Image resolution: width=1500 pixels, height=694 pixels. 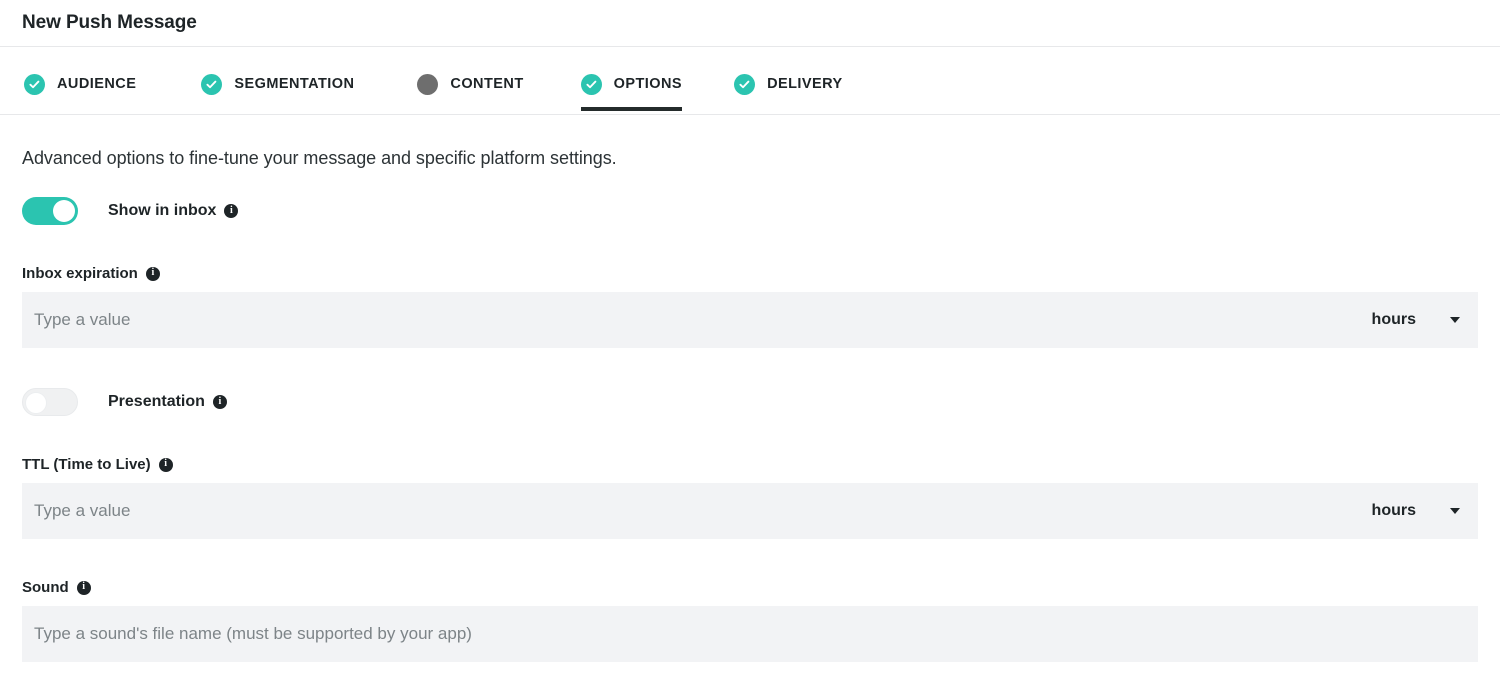 I want to click on presentation-label-group: Presentation i, so click(x=167, y=402).